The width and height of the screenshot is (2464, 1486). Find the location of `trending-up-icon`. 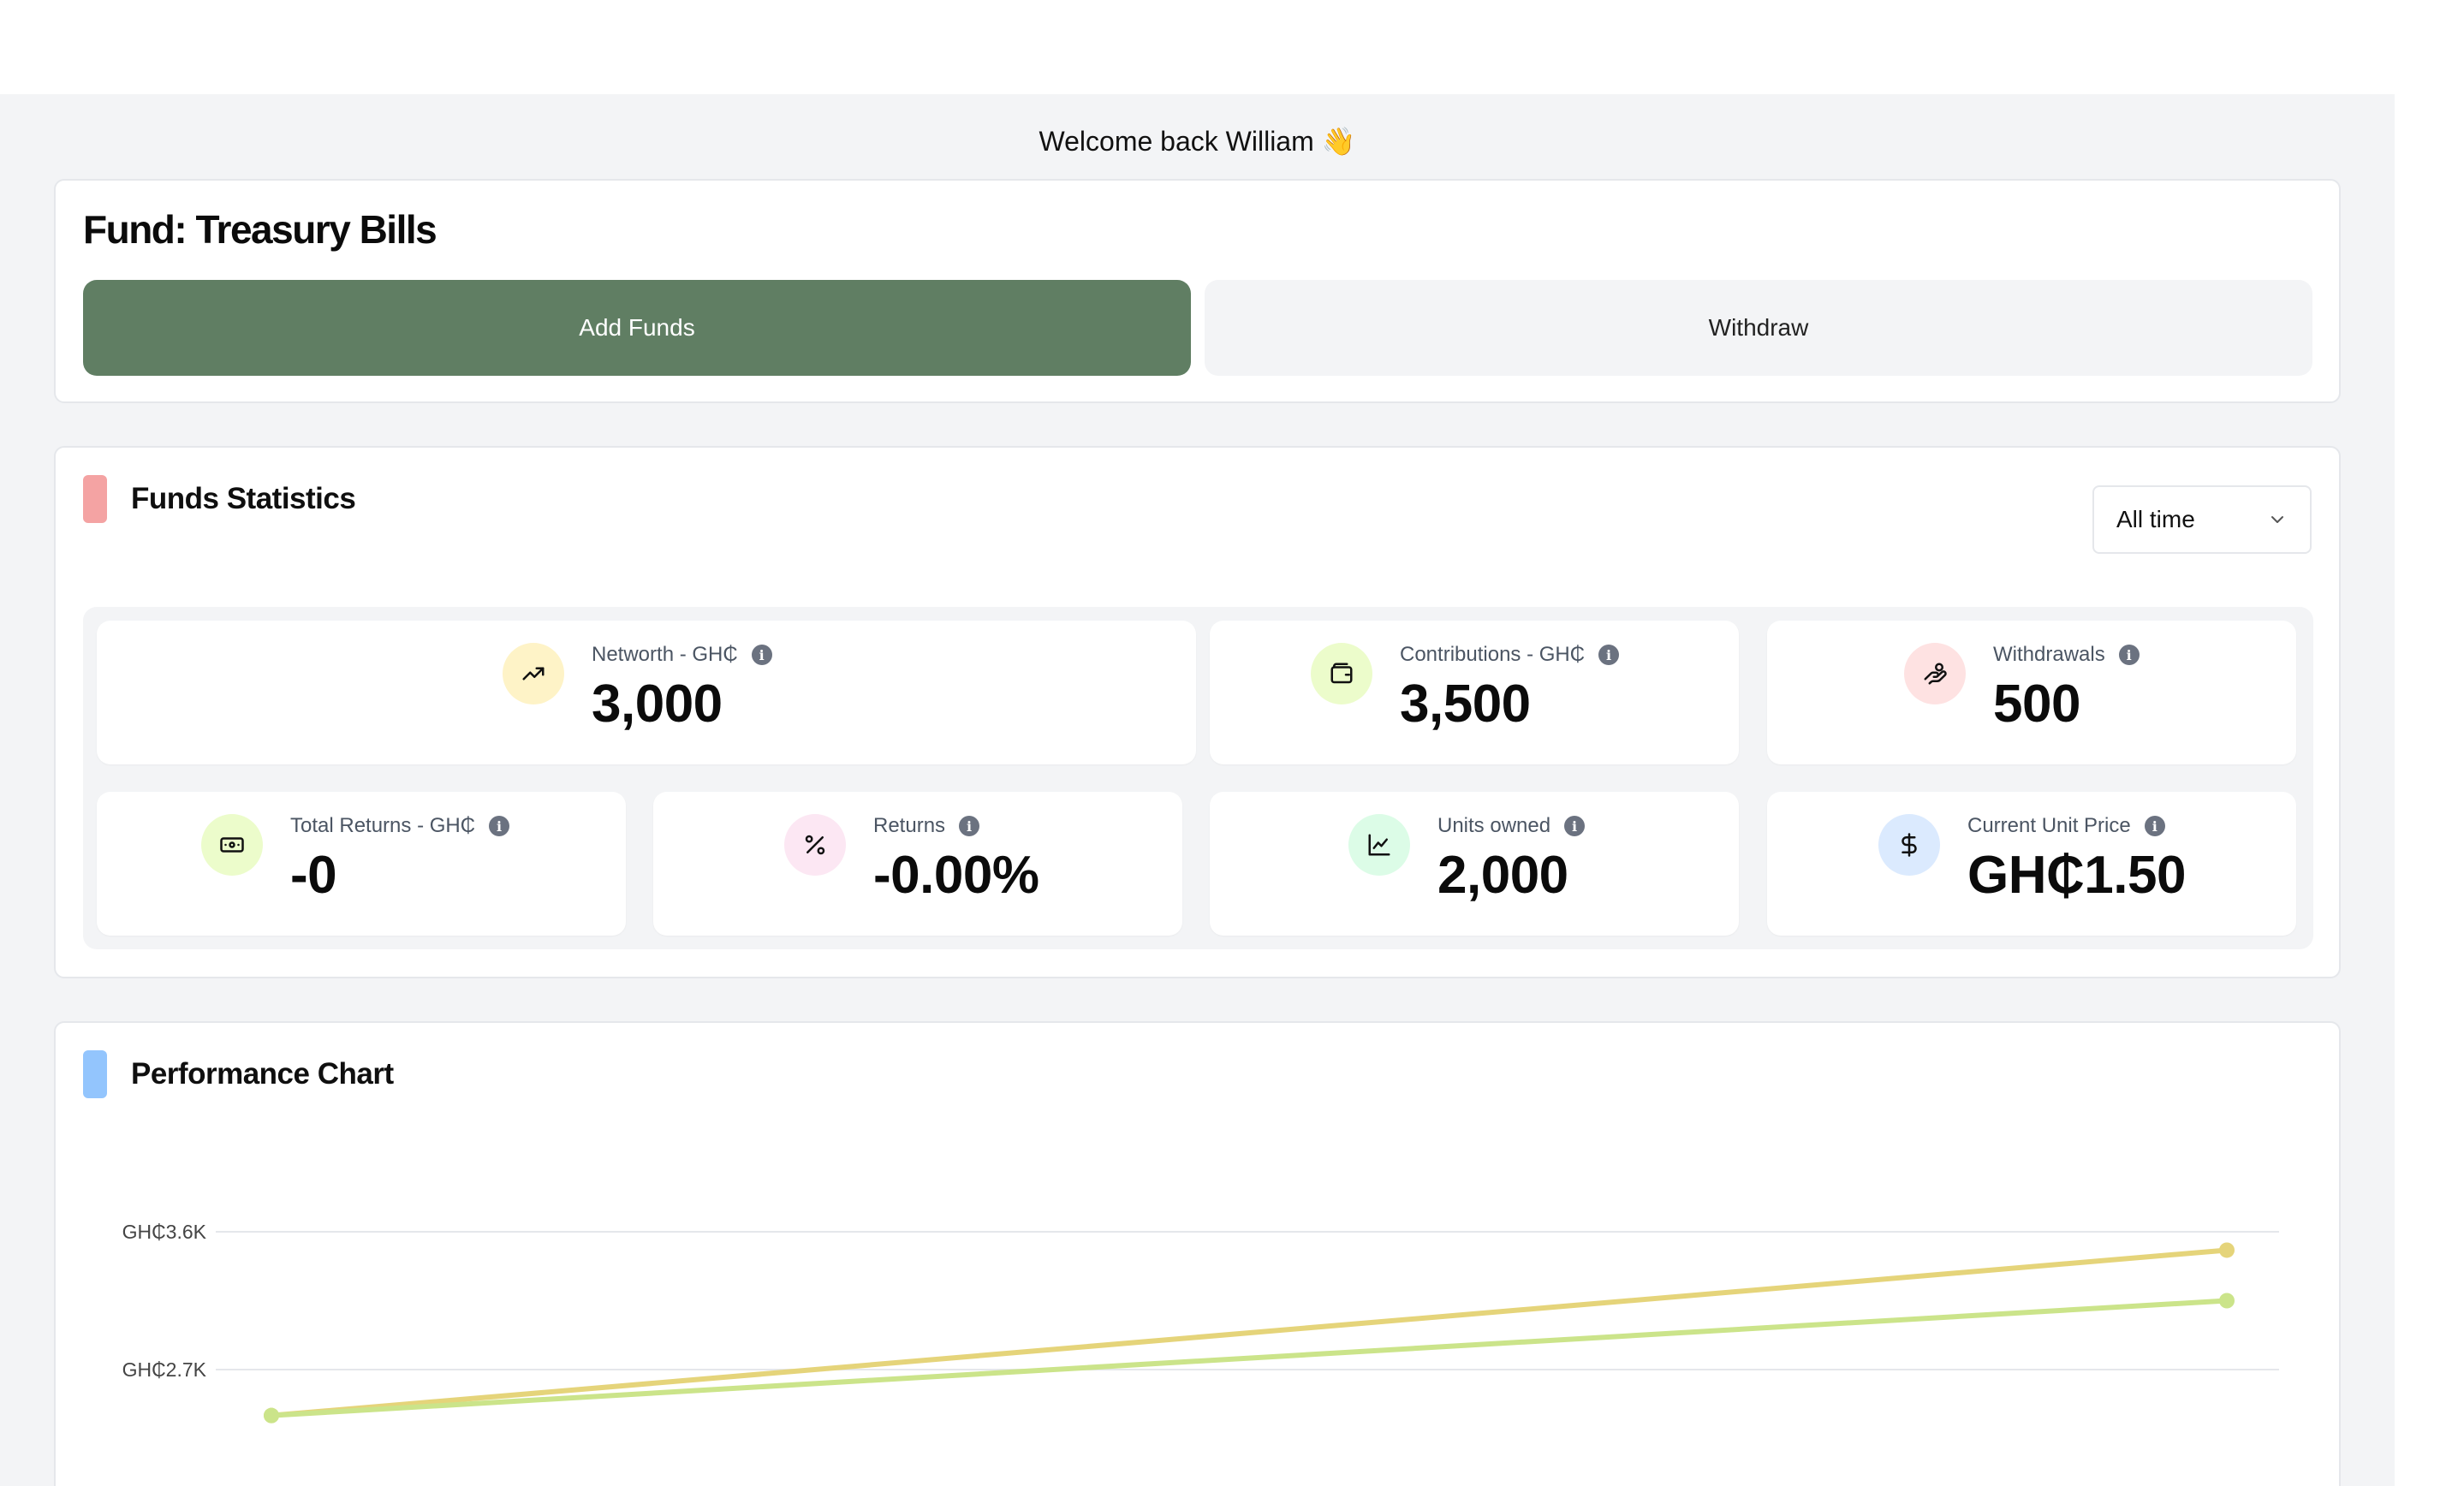

trending-up-icon is located at coordinates (533, 673).